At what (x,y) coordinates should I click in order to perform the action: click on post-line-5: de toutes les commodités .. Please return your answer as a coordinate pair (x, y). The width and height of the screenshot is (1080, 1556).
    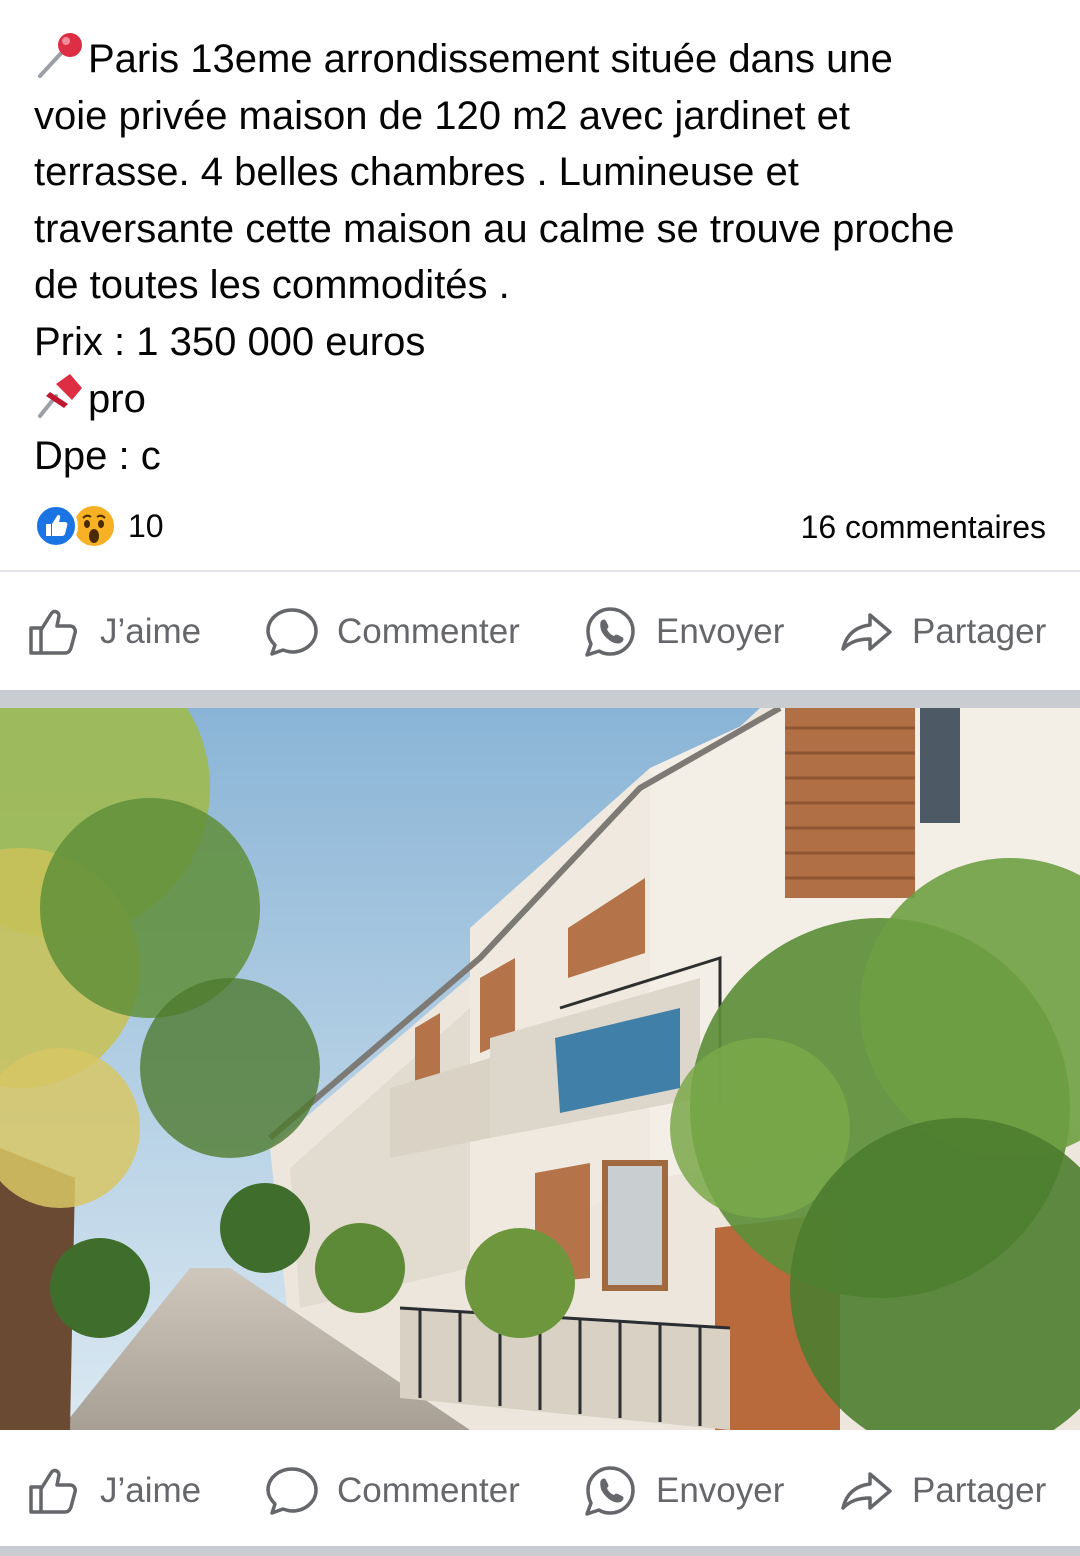
    Looking at the image, I should click on (272, 285).